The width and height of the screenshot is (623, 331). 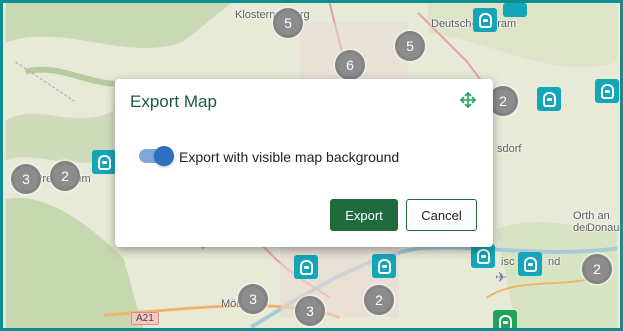 I want to click on place-label: nd, so click(x=554, y=262).